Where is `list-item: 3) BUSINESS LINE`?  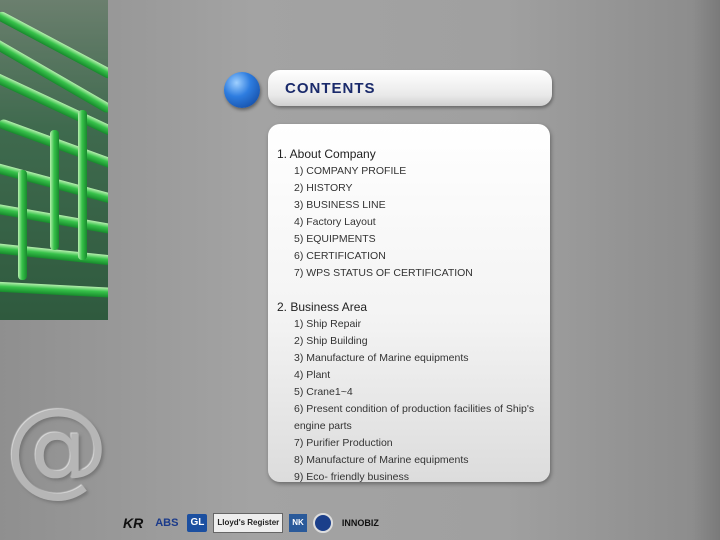
list-item: 3) BUSINESS LINE is located at coordinates (340, 205).